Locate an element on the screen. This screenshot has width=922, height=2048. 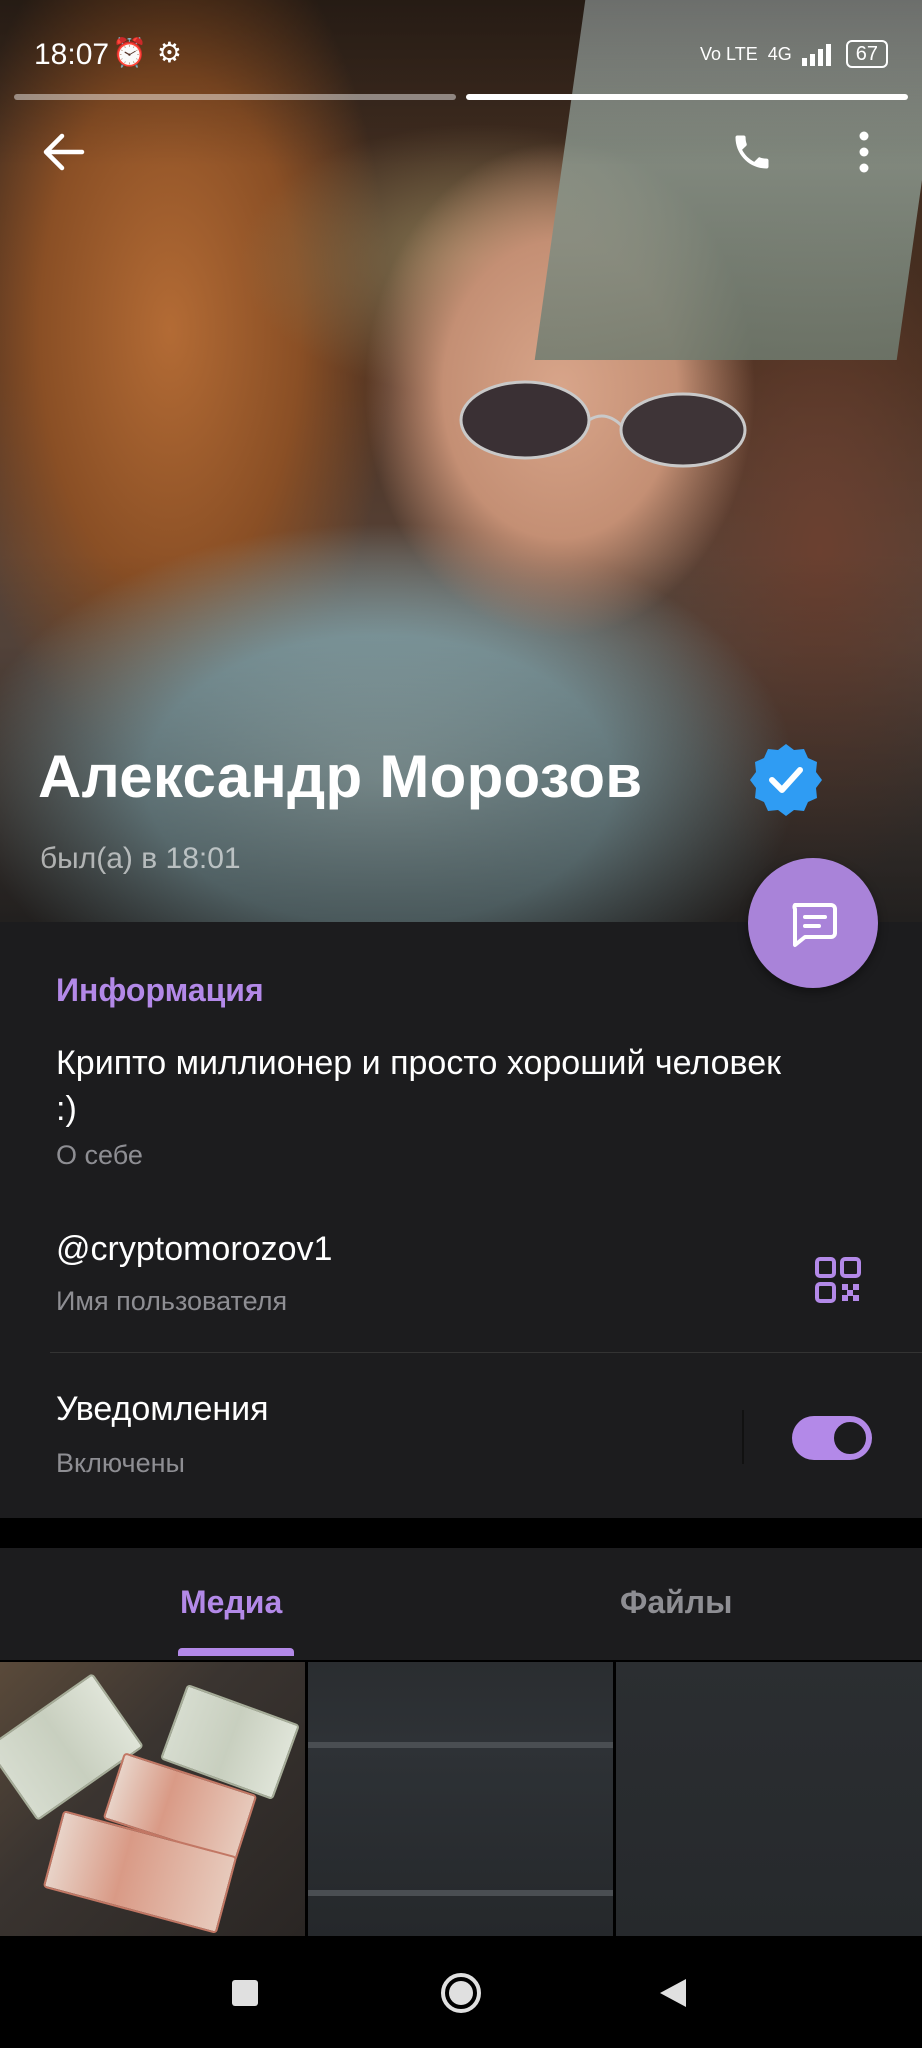
more-vertical-icon is located at coordinates (864, 152).